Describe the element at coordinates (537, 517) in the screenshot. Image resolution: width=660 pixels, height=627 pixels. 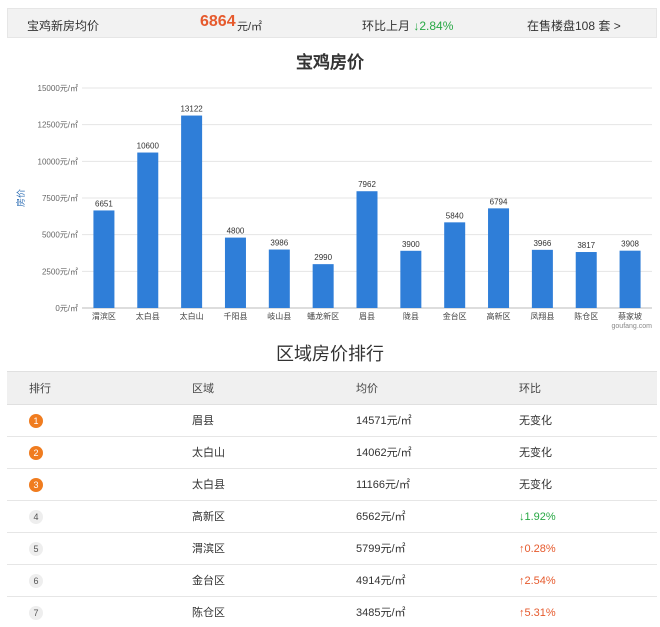
I see `change-cell: ↓1.92%` at that location.